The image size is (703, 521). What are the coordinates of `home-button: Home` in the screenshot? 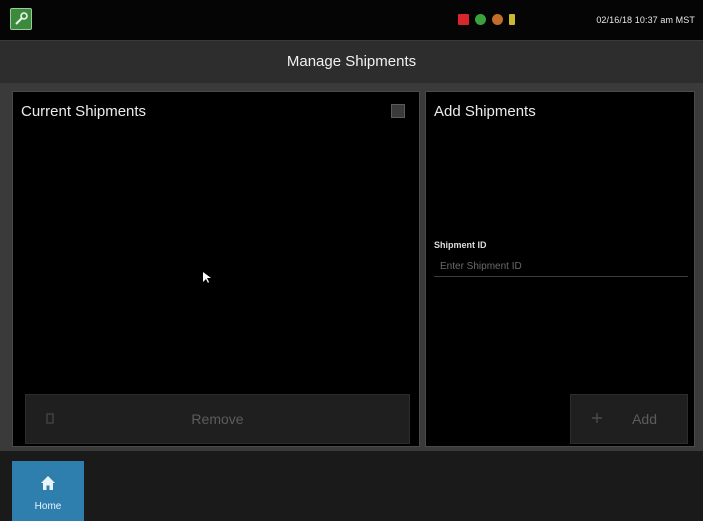 It's located at (48, 491).